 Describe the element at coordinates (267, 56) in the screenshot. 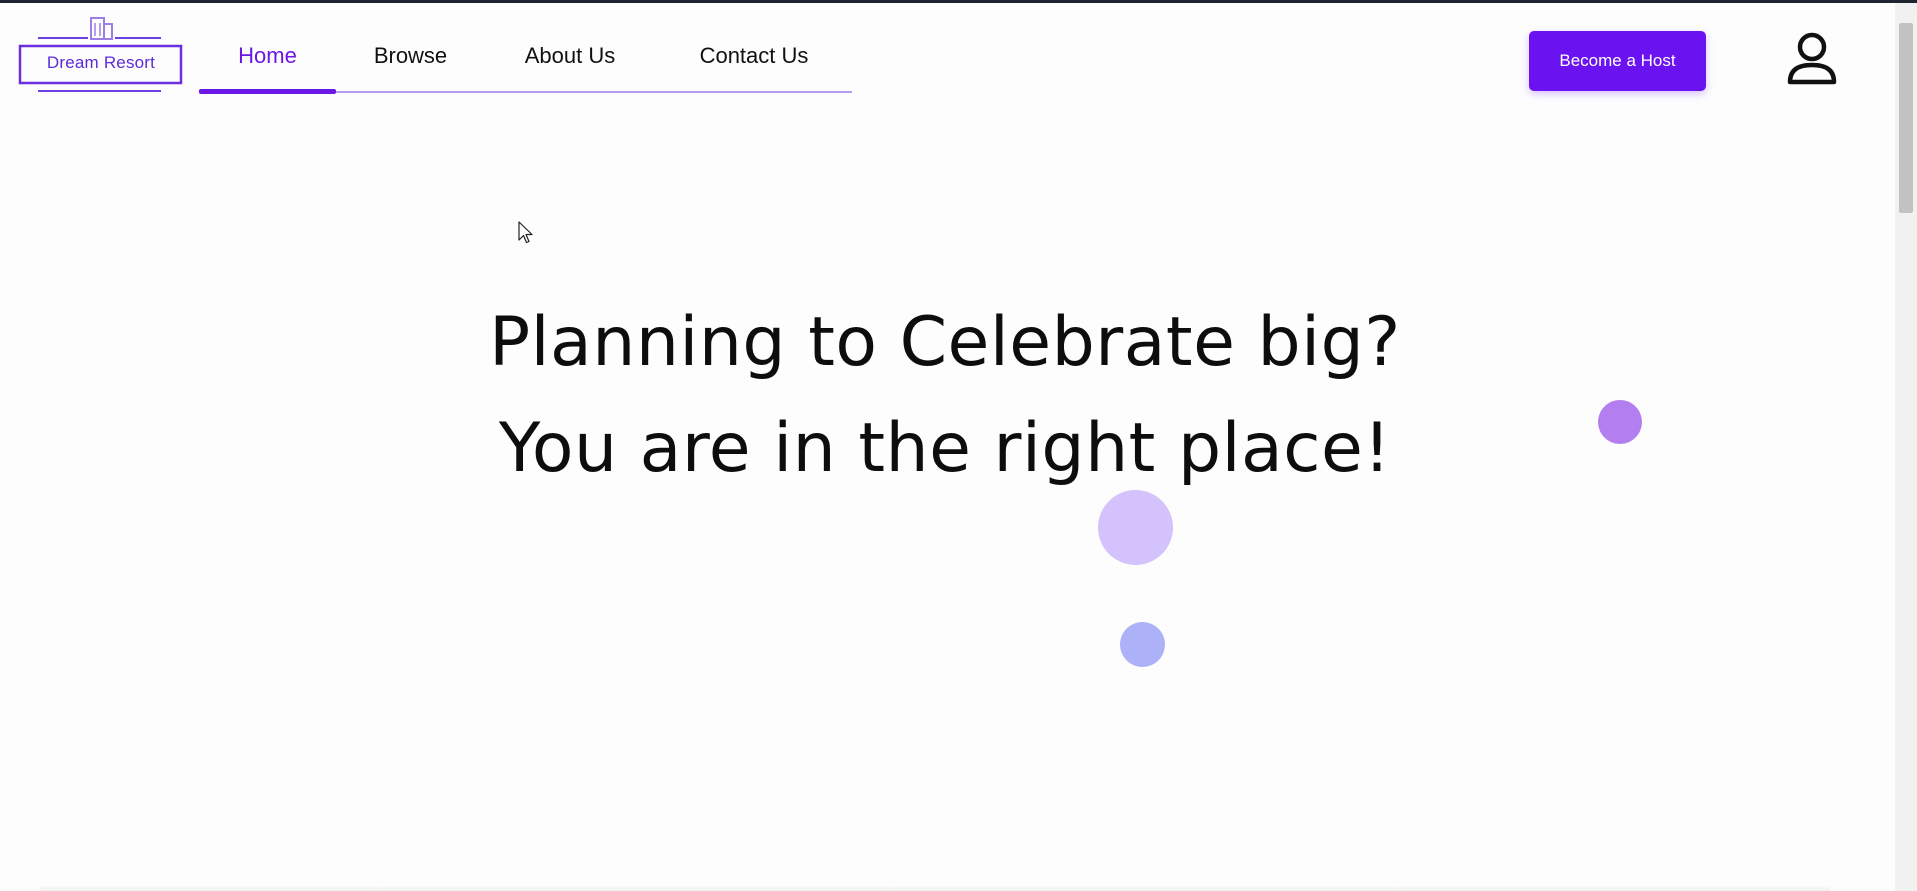

I see `nav-home: Home` at that location.